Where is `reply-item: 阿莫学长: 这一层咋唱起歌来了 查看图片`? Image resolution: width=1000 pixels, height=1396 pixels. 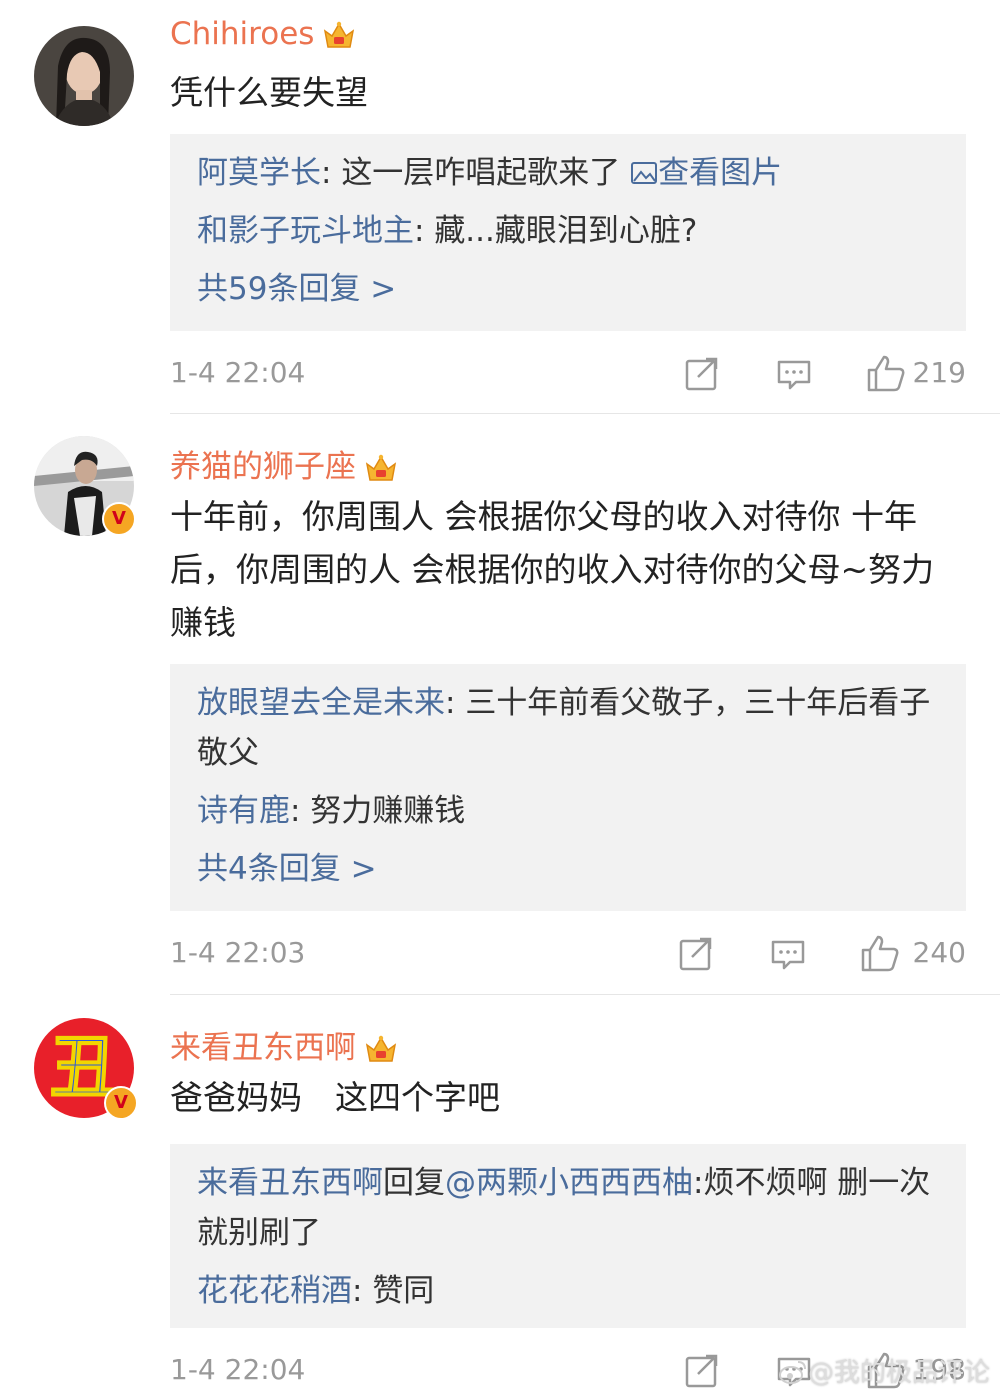 reply-item: 阿莫学长: 这一层咋唱起歌来了 查看图片 is located at coordinates (568, 173).